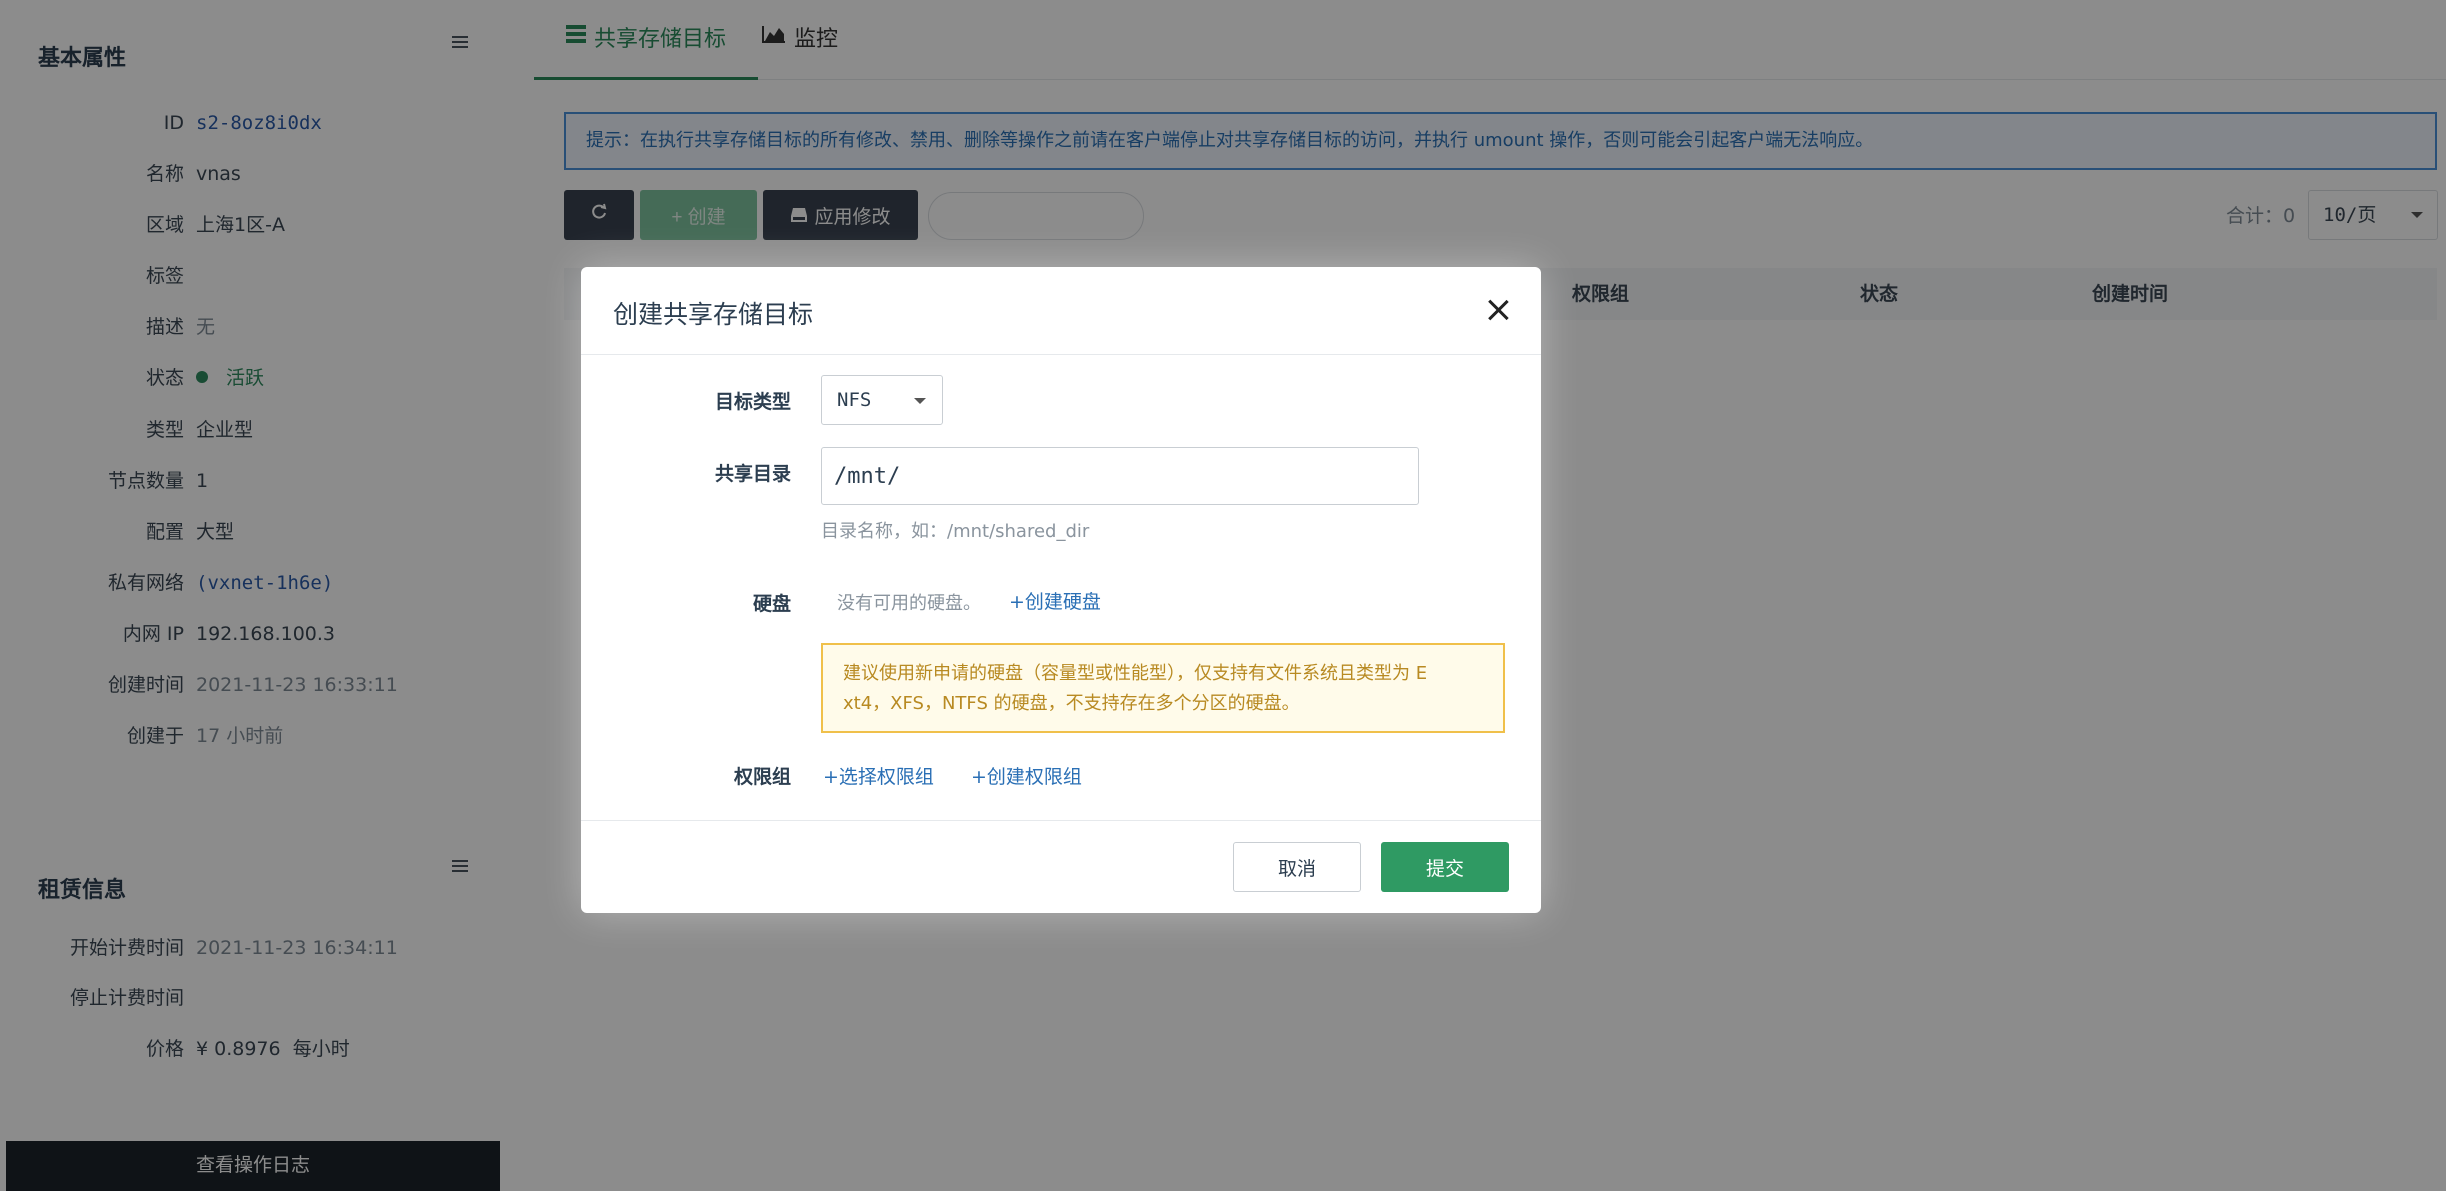 This screenshot has height=1191, width=2446. What do you see at coordinates (955, 531) in the screenshot?
I see `share-dir-hint: 目录名称，如：/mnt/shared_dir` at bounding box center [955, 531].